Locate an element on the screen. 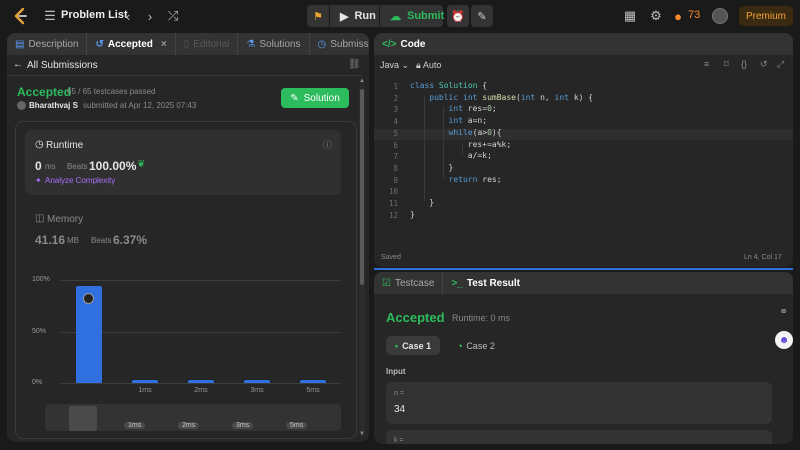 The width and height of the screenshot is (800, 450). code-line: int a=n; is located at coordinates (449, 120).